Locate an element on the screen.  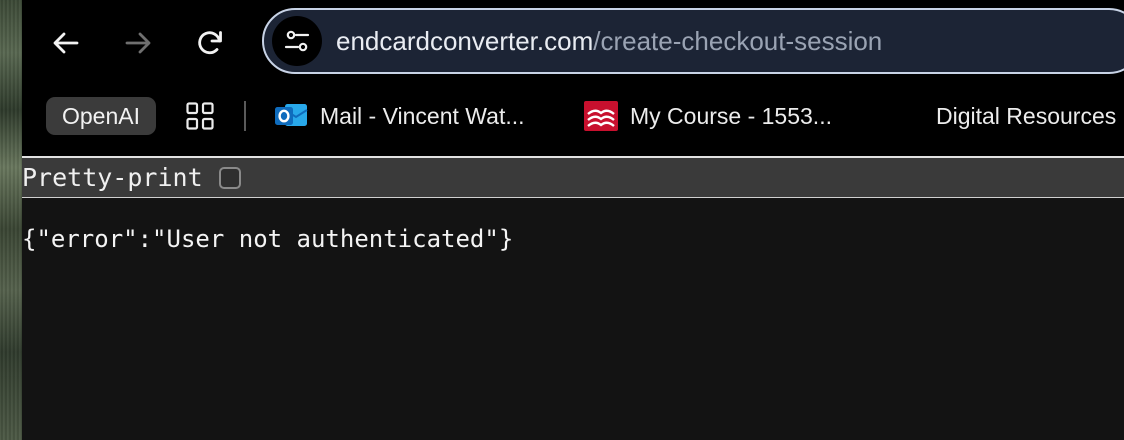
outlook-icon is located at coordinates (291, 115).